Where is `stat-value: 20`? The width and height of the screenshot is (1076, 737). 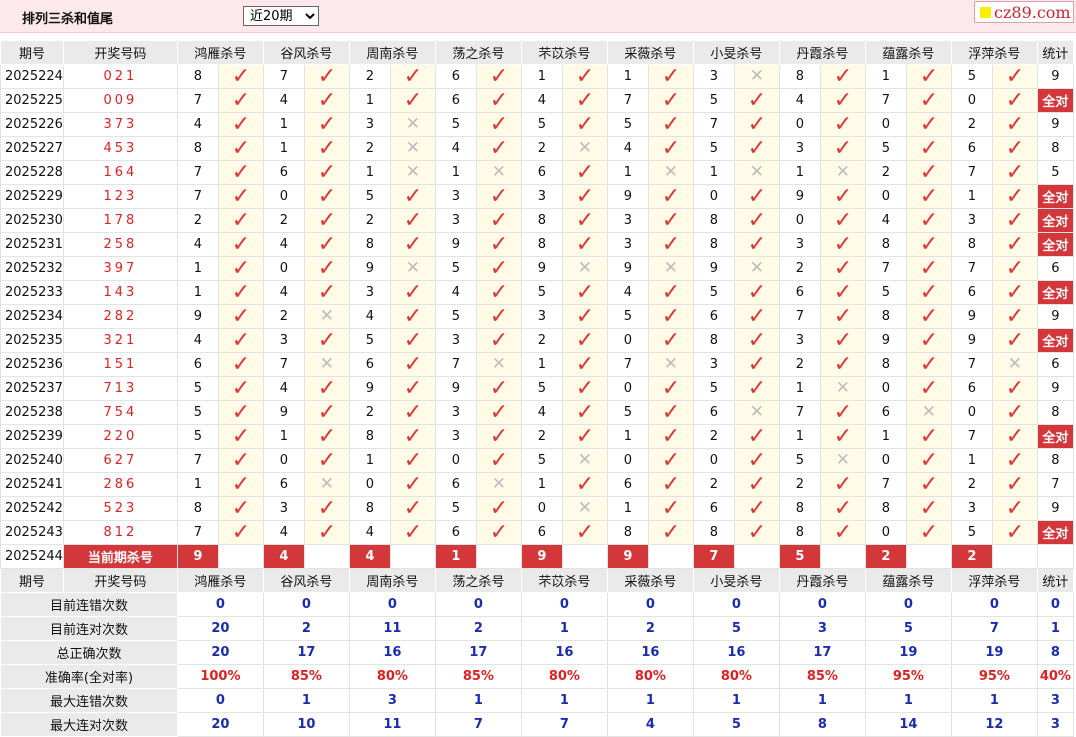
stat-value: 20 is located at coordinates (220, 724).